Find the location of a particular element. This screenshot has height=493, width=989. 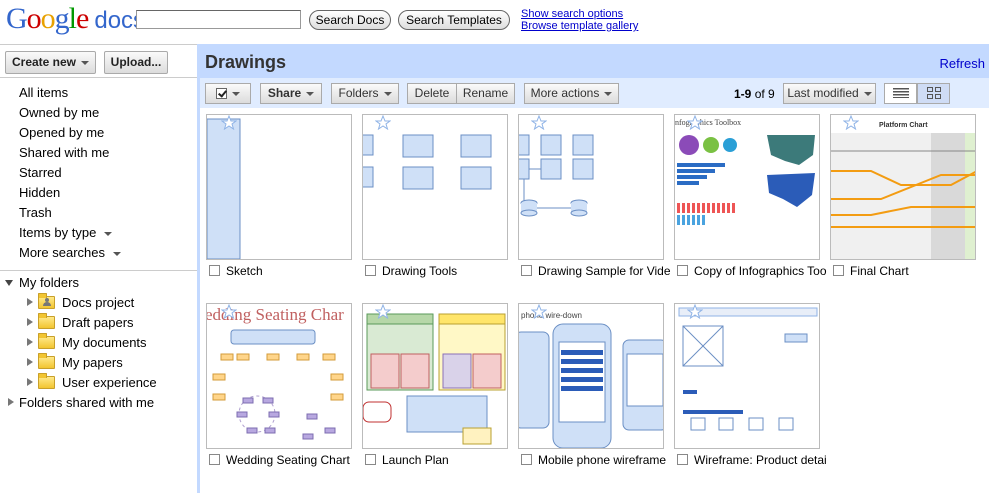

grid-view-button is located at coordinates (933, 93).